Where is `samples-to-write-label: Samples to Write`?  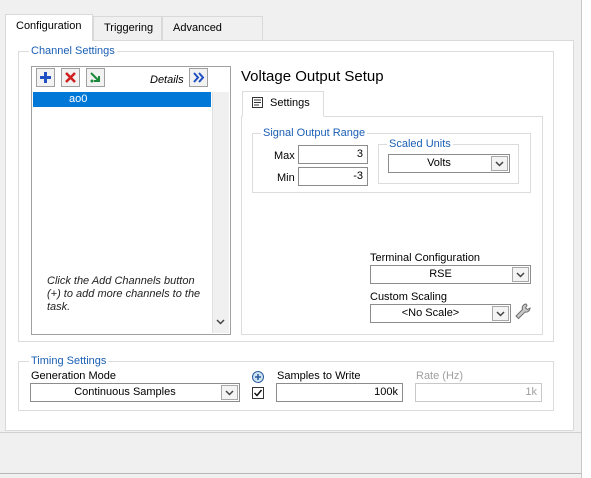 samples-to-write-label: Samples to Write is located at coordinates (319, 376).